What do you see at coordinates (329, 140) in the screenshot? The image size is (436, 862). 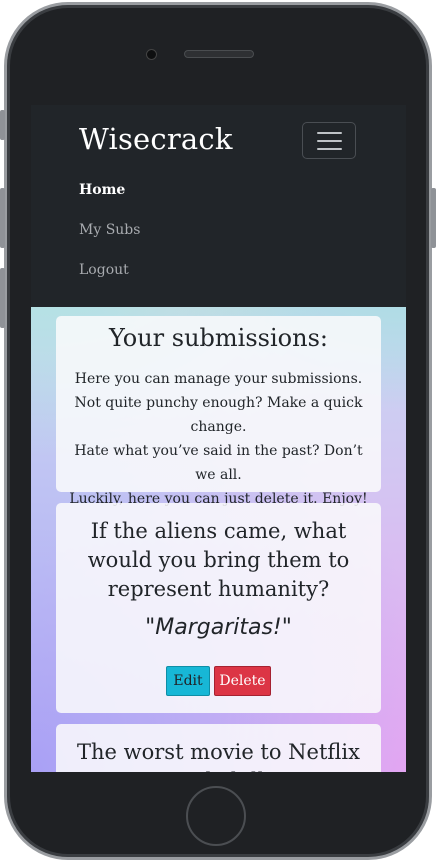 I see `hamburger-menu-icon` at bounding box center [329, 140].